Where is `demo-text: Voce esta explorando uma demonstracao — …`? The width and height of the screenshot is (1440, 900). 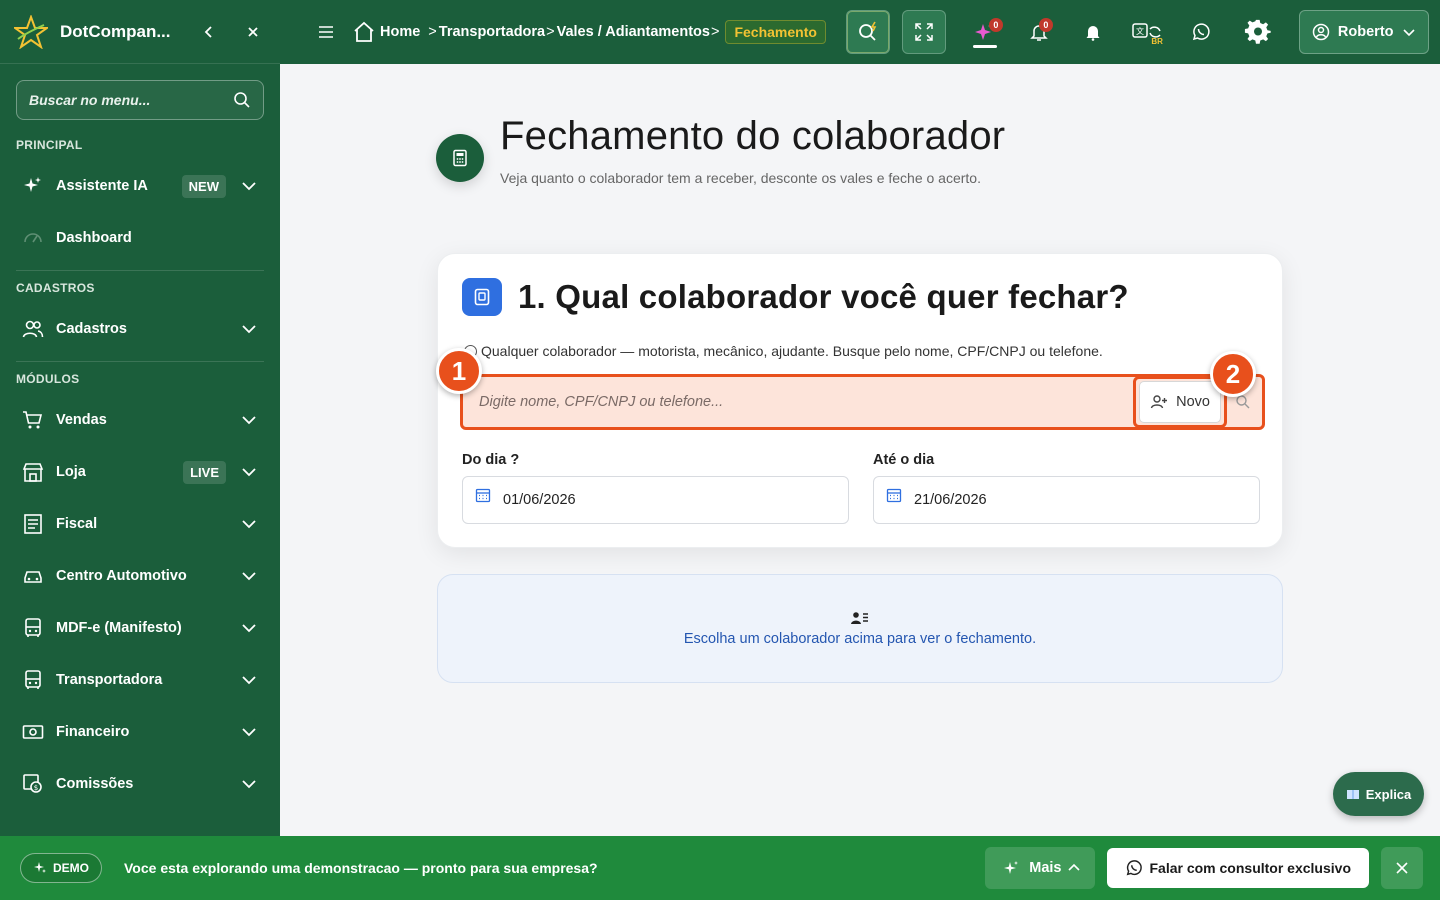 demo-text: Voce esta explorando uma demonstracao — … is located at coordinates (554, 868).